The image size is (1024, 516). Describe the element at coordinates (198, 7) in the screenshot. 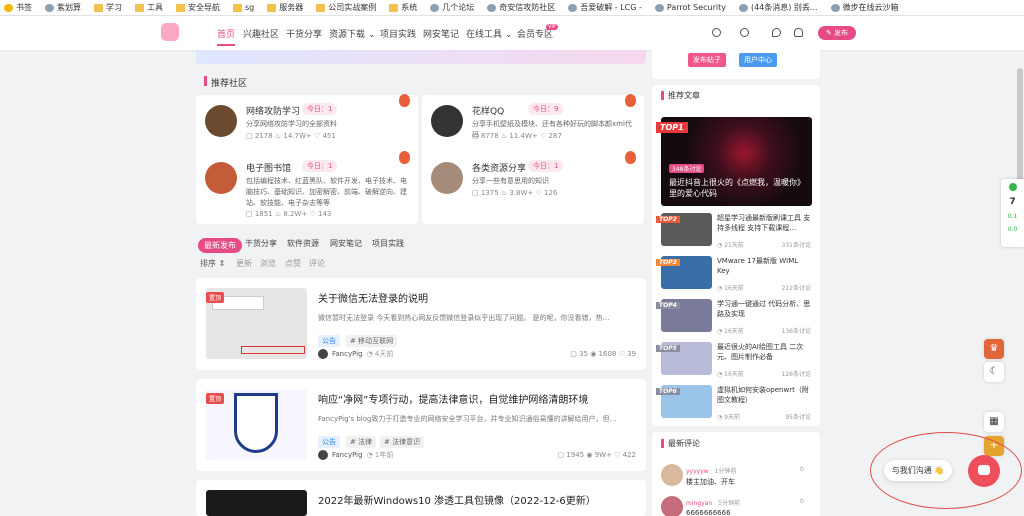

I see `bookmark-item: 安全导航` at that location.